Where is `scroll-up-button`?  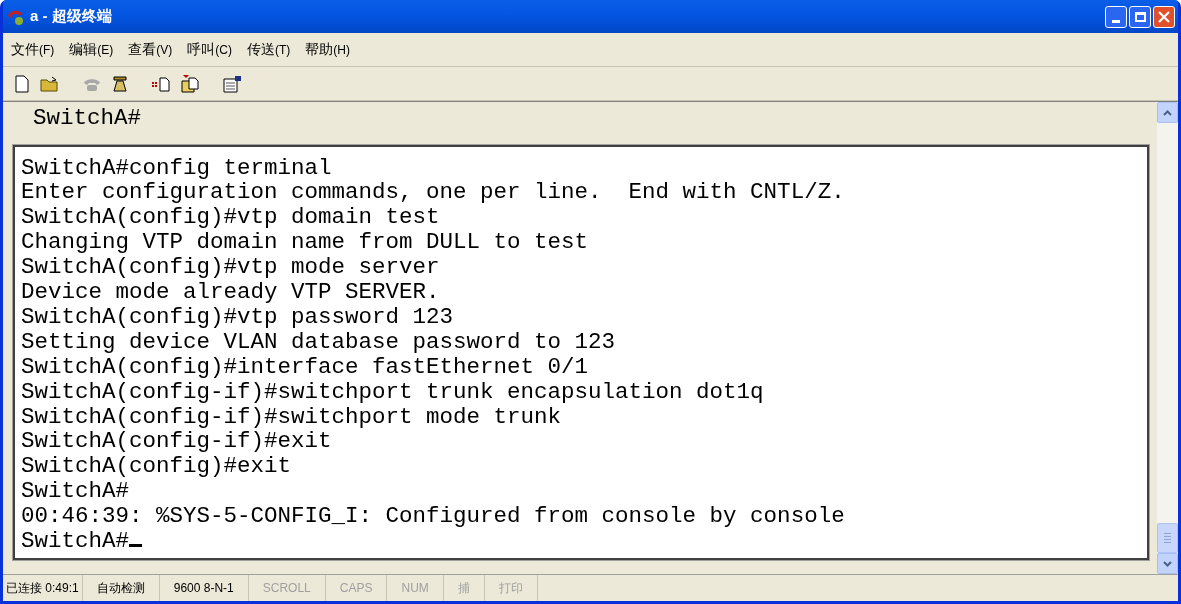 scroll-up-button is located at coordinates (1167, 112).